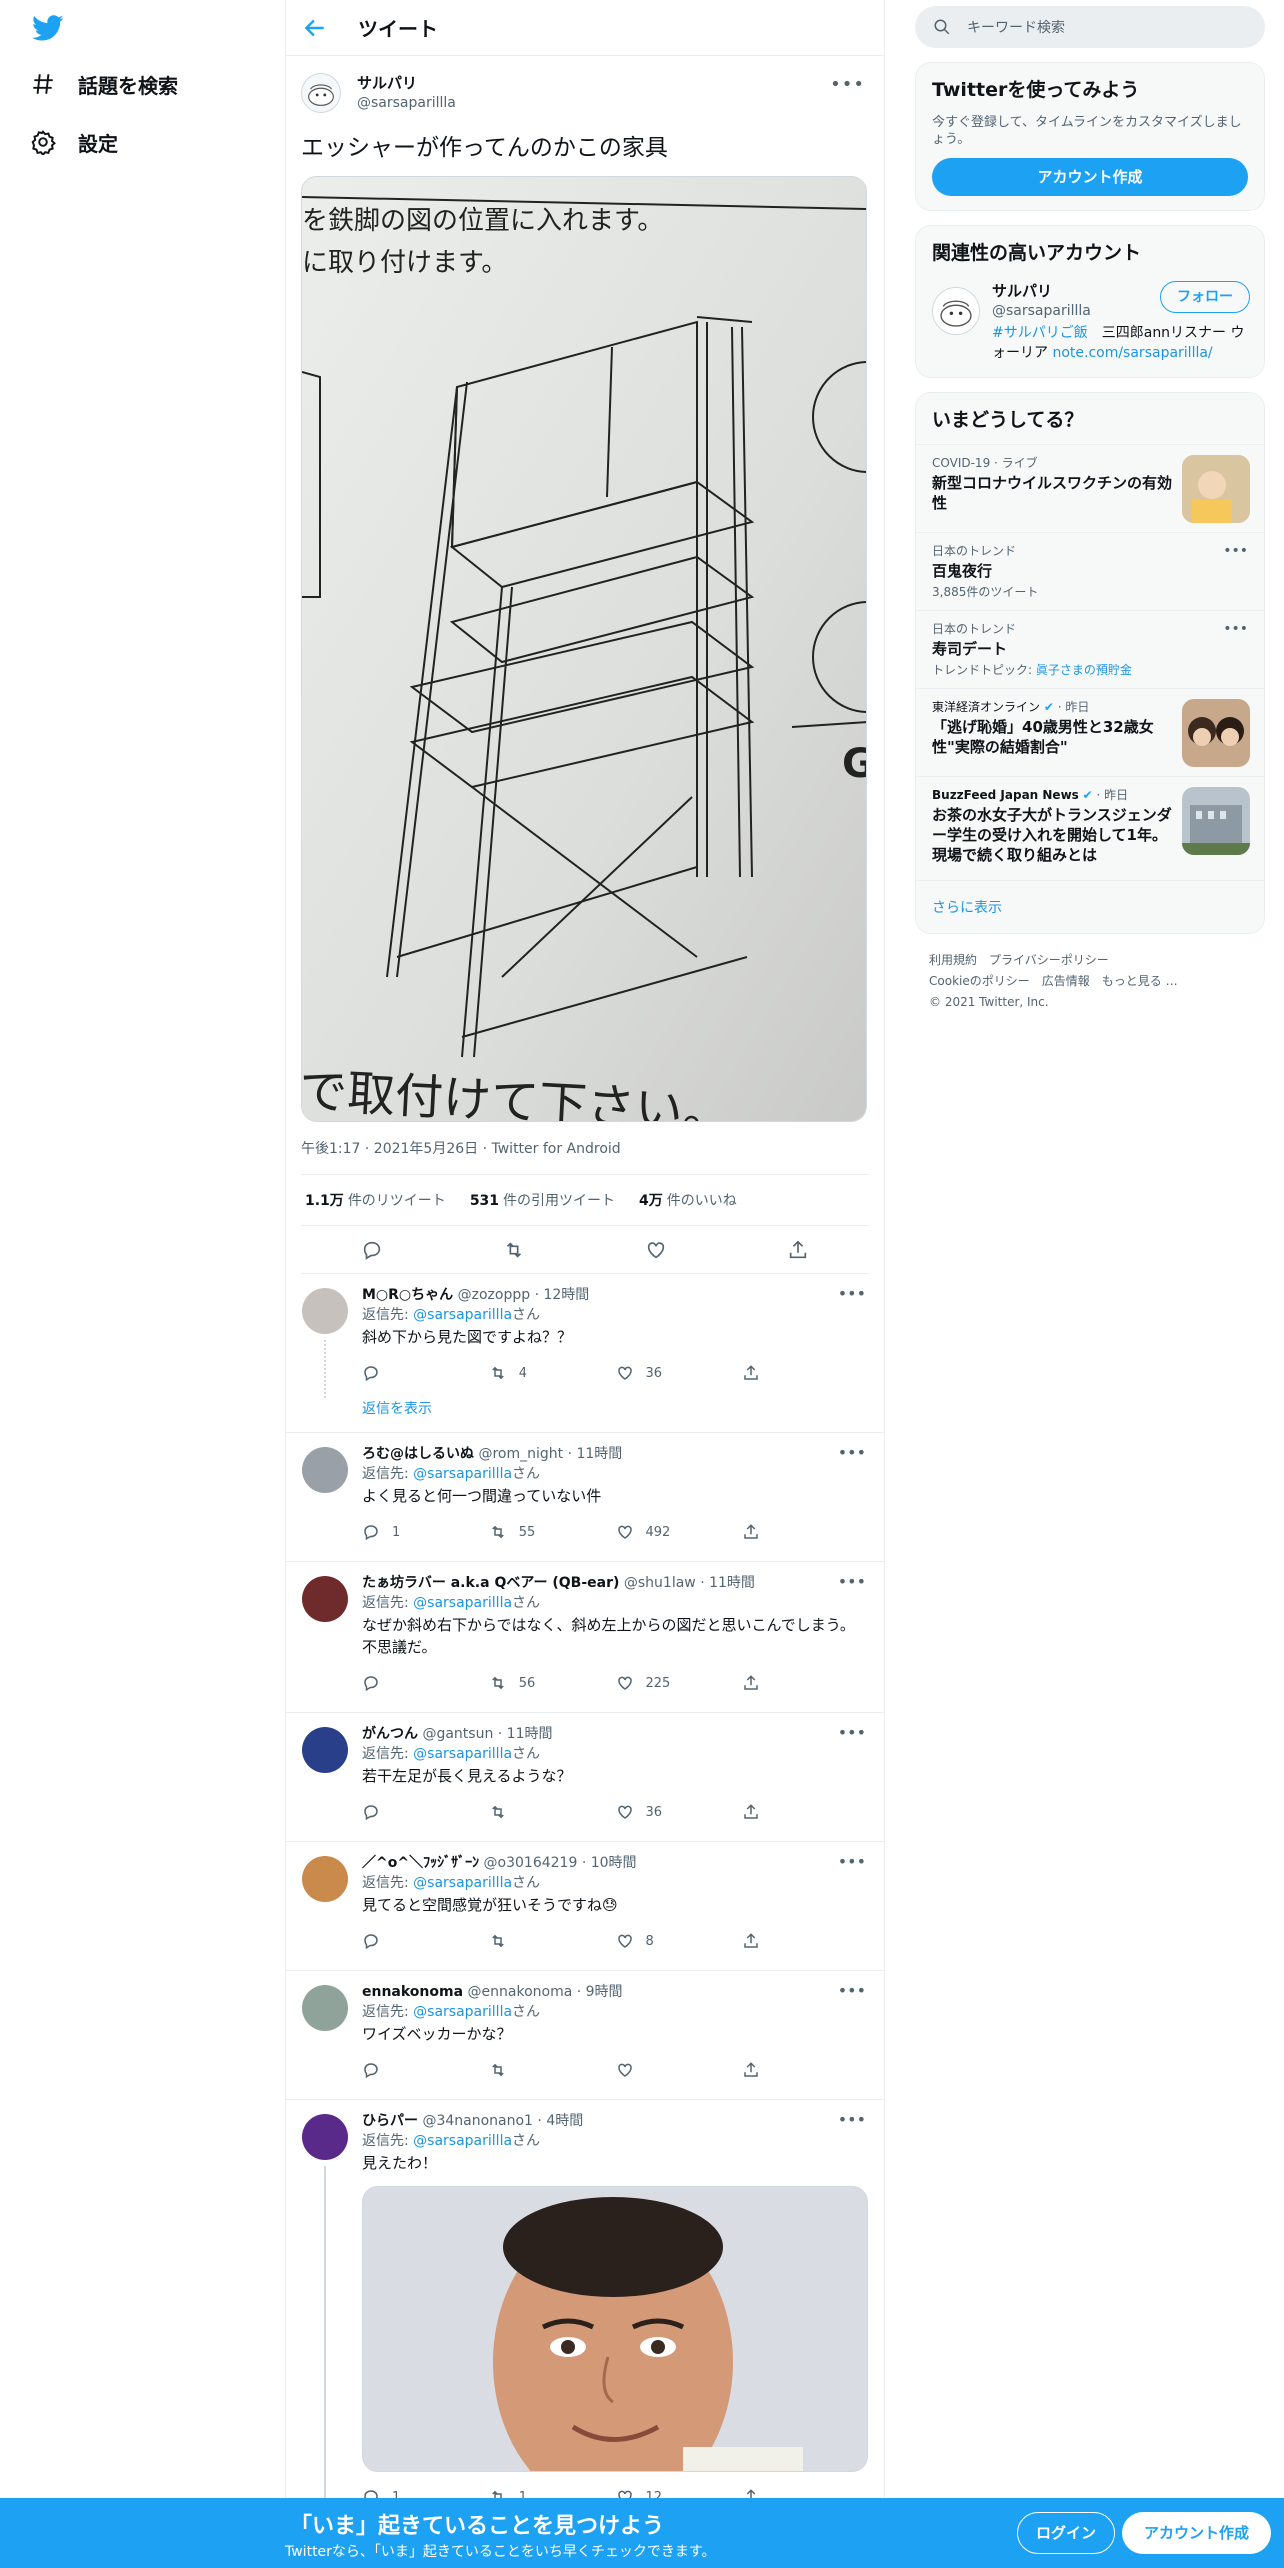 The height and width of the screenshot is (2568, 1284). Describe the element at coordinates (979, 981) in the screenshot. I see `footer-link-cookies: Cookieのポリシー` at that location.